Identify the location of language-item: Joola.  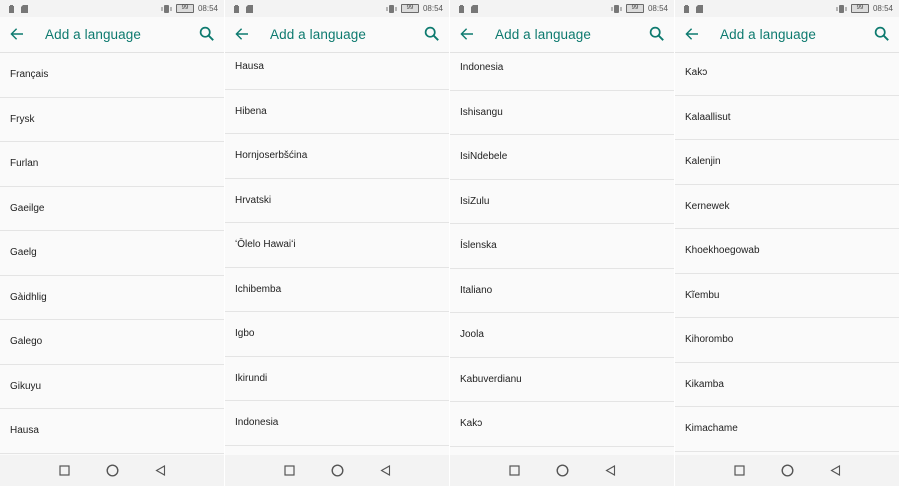
(562, 335).